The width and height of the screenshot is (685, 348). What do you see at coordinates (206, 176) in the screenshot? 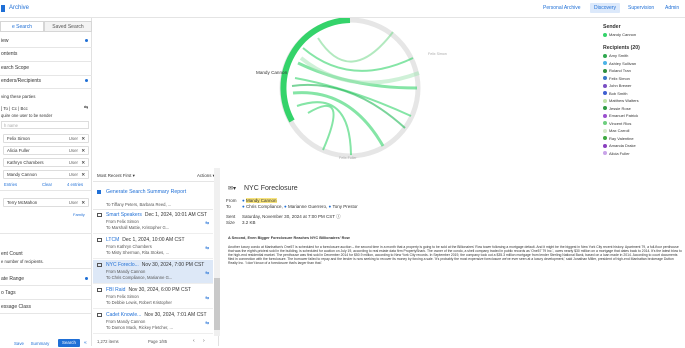
I see `actions-dropdown: Actions ▾` at bounding box center [206, 176].